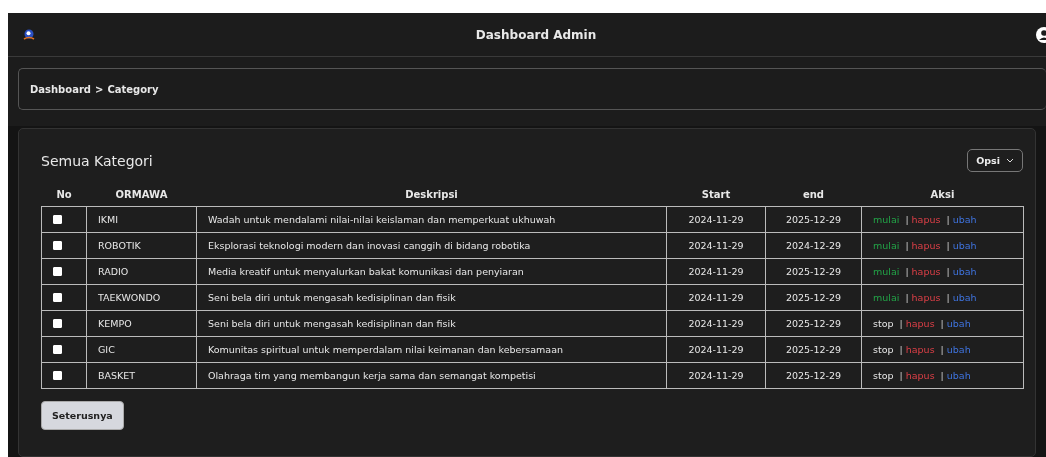  Describe the element at coordinates (382, 219) in the screenshot. I see `table-cell: Wadah untuk mendalami nilai-nilai keislaman dan memperkuat ukhuwah` at that location.